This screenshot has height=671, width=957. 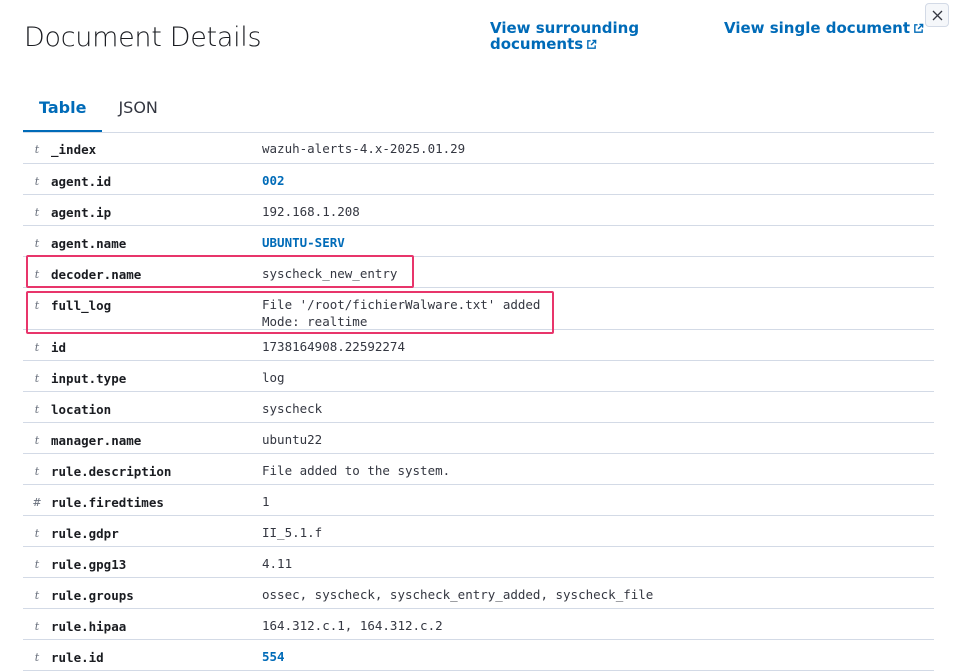 I want to click on table-row: t decoder.name syscheck_new_entry, so click(x=478, y=272).